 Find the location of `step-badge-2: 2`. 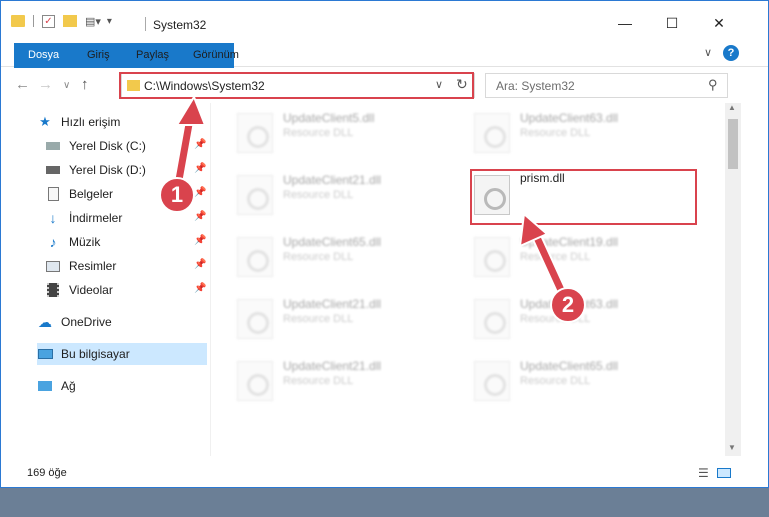

step-badge-2: 2 is located at coordinates (568, 305).